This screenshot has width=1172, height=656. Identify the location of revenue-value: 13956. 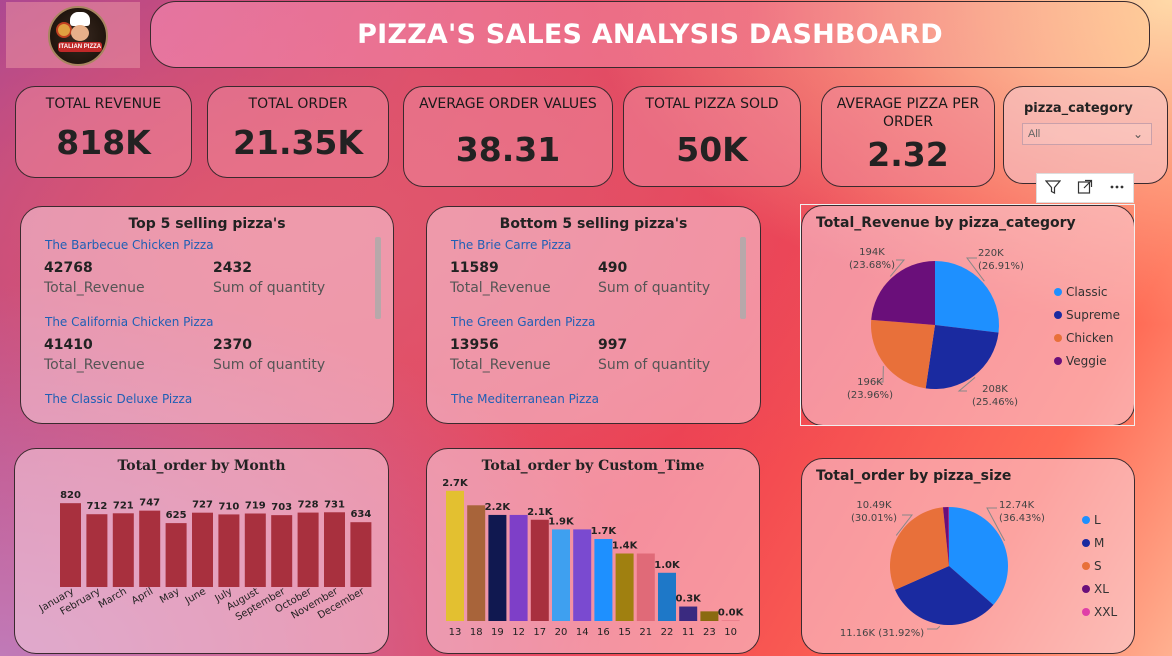
(474, 345).